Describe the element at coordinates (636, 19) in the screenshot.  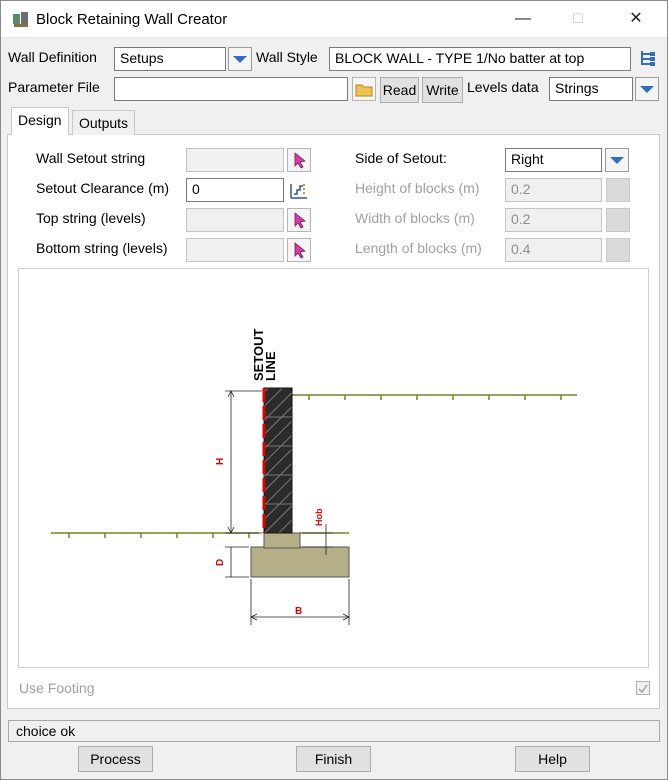
I see `close-button: ✕` at that location.